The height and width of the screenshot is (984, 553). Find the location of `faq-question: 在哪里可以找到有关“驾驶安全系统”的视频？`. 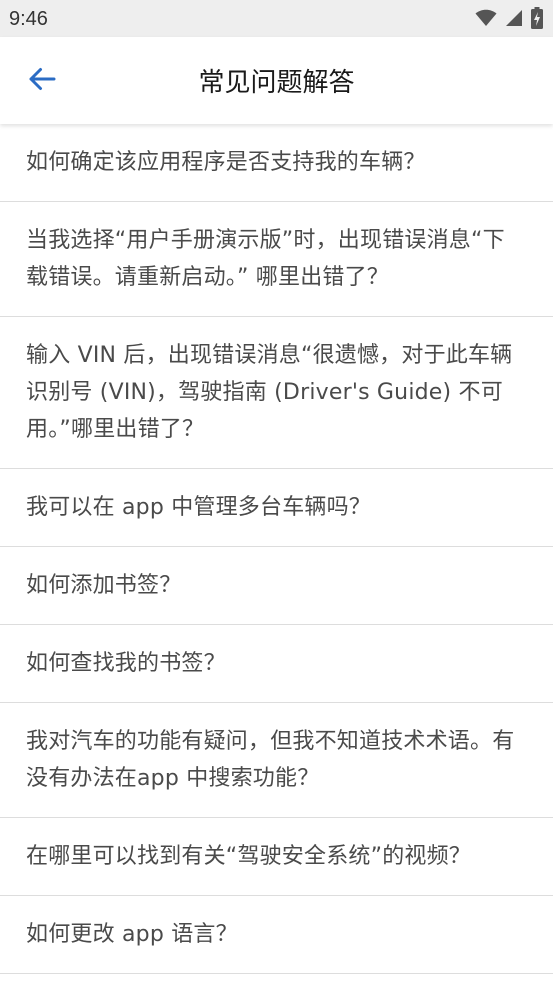

faq-question: 在哪里可以找到有关“驾驶安全系统”的视频？ is located at coordinates (248, 856).